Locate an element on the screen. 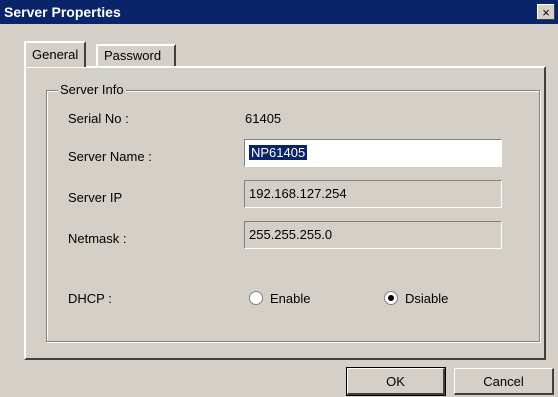 The height and width of the screenshot is (397, 558). ok-button: OK is located at coordinates (396, 381).